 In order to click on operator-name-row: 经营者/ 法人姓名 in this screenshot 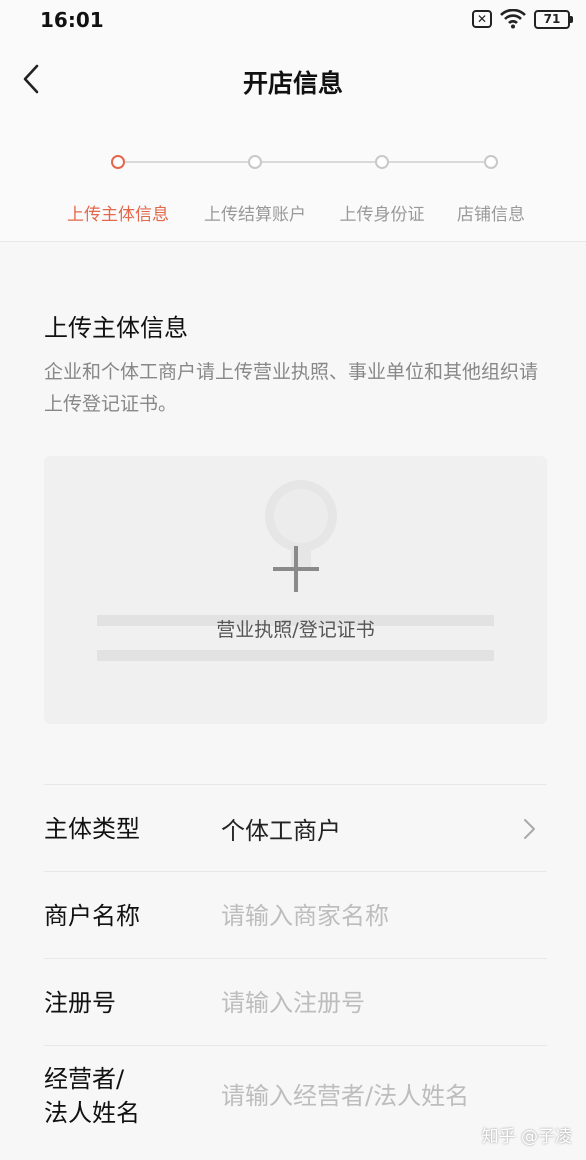, I will do `click(295, 1095)`.